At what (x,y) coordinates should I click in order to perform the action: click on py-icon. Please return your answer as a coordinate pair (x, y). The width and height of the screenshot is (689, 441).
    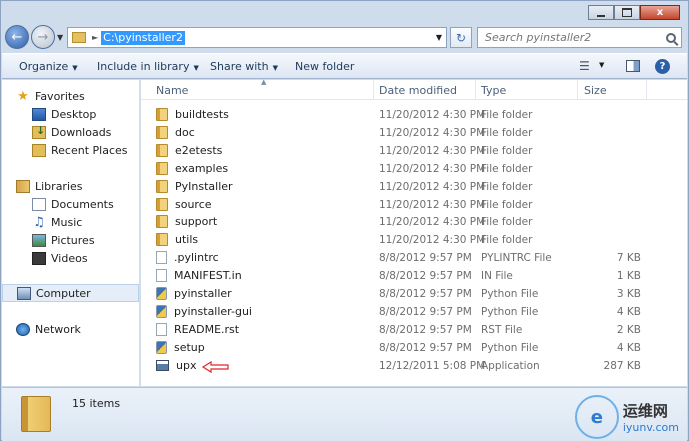
    Looking at the image, I should click on (161, 347).